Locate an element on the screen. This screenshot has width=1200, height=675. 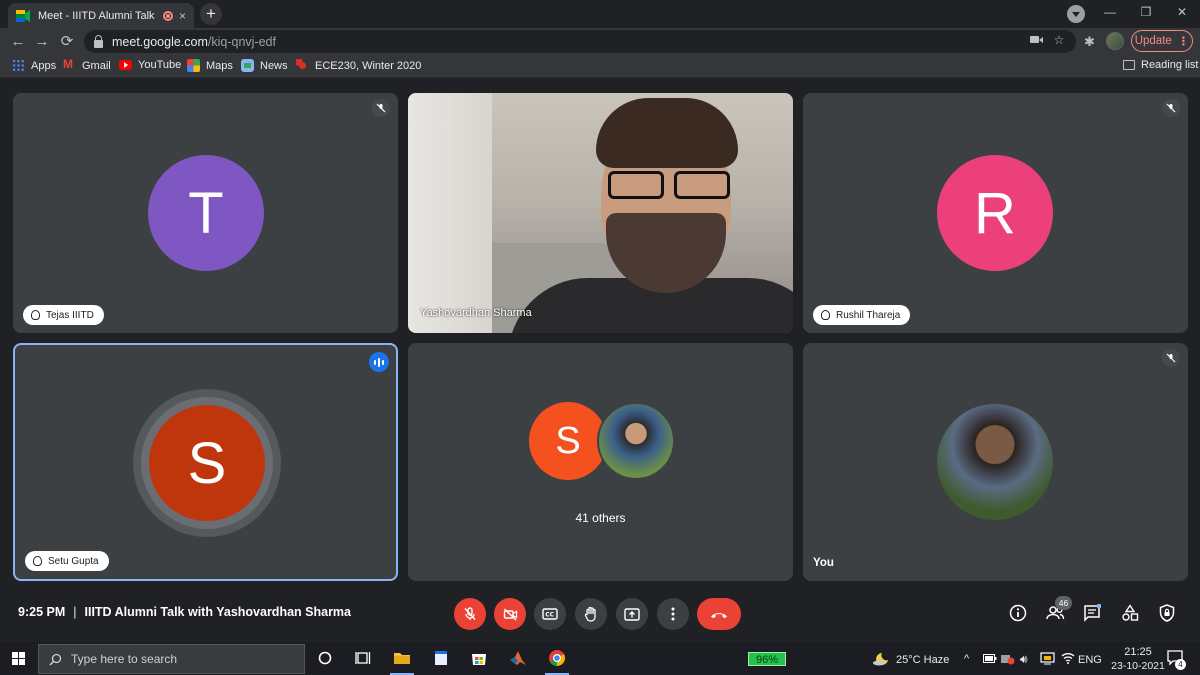
present-screen-button is located at coordinates (632, 614).